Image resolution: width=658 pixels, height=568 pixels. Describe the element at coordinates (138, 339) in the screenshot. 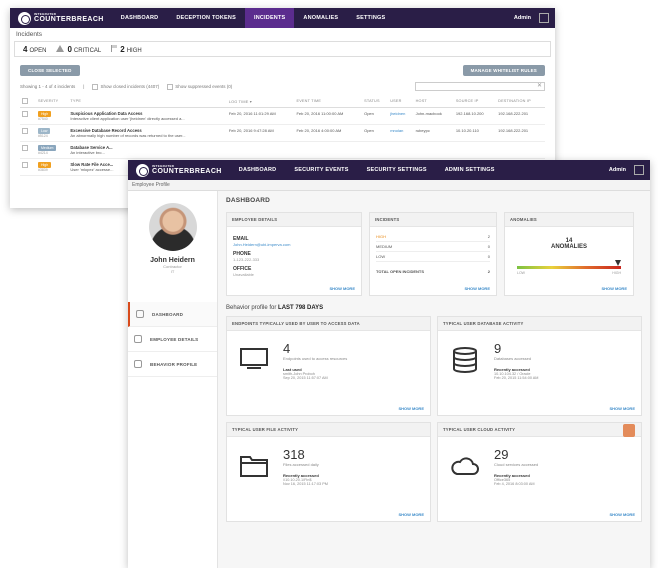

I see `details-icon` at that location.